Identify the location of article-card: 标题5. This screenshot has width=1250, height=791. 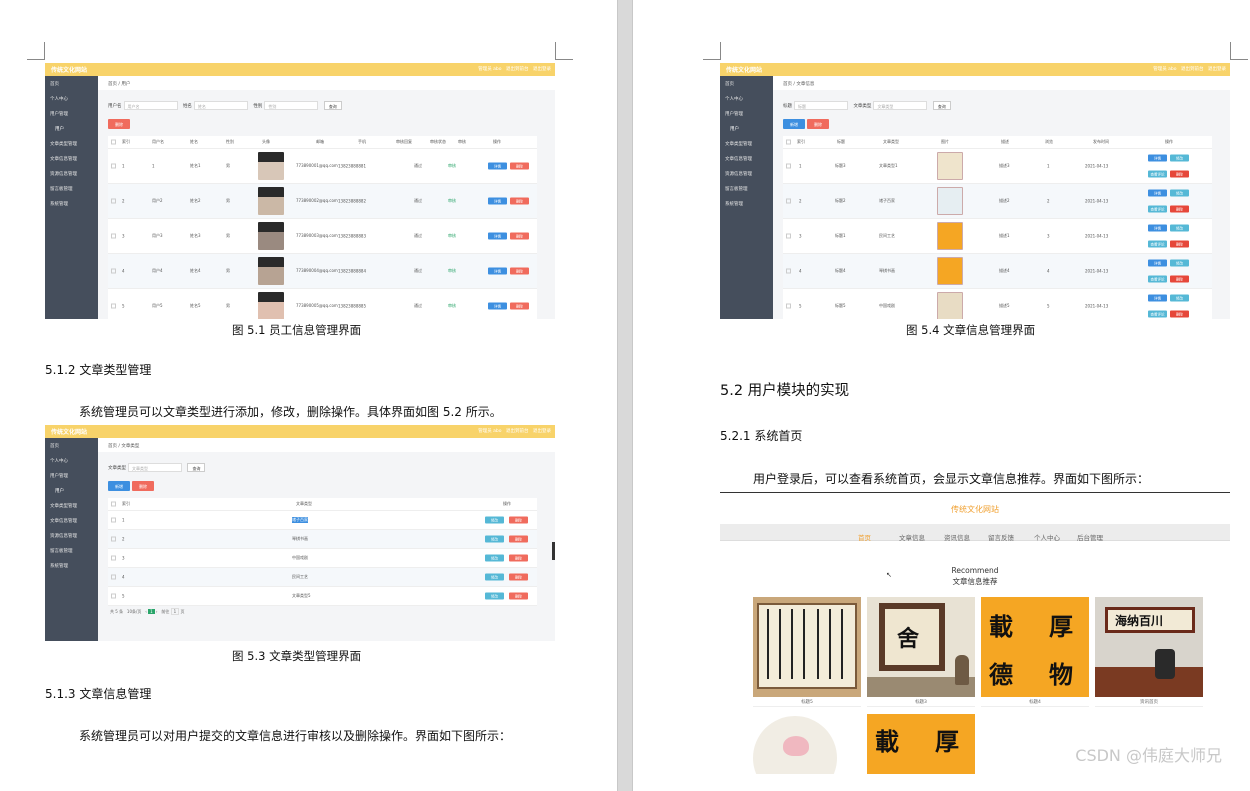
(807, 652).